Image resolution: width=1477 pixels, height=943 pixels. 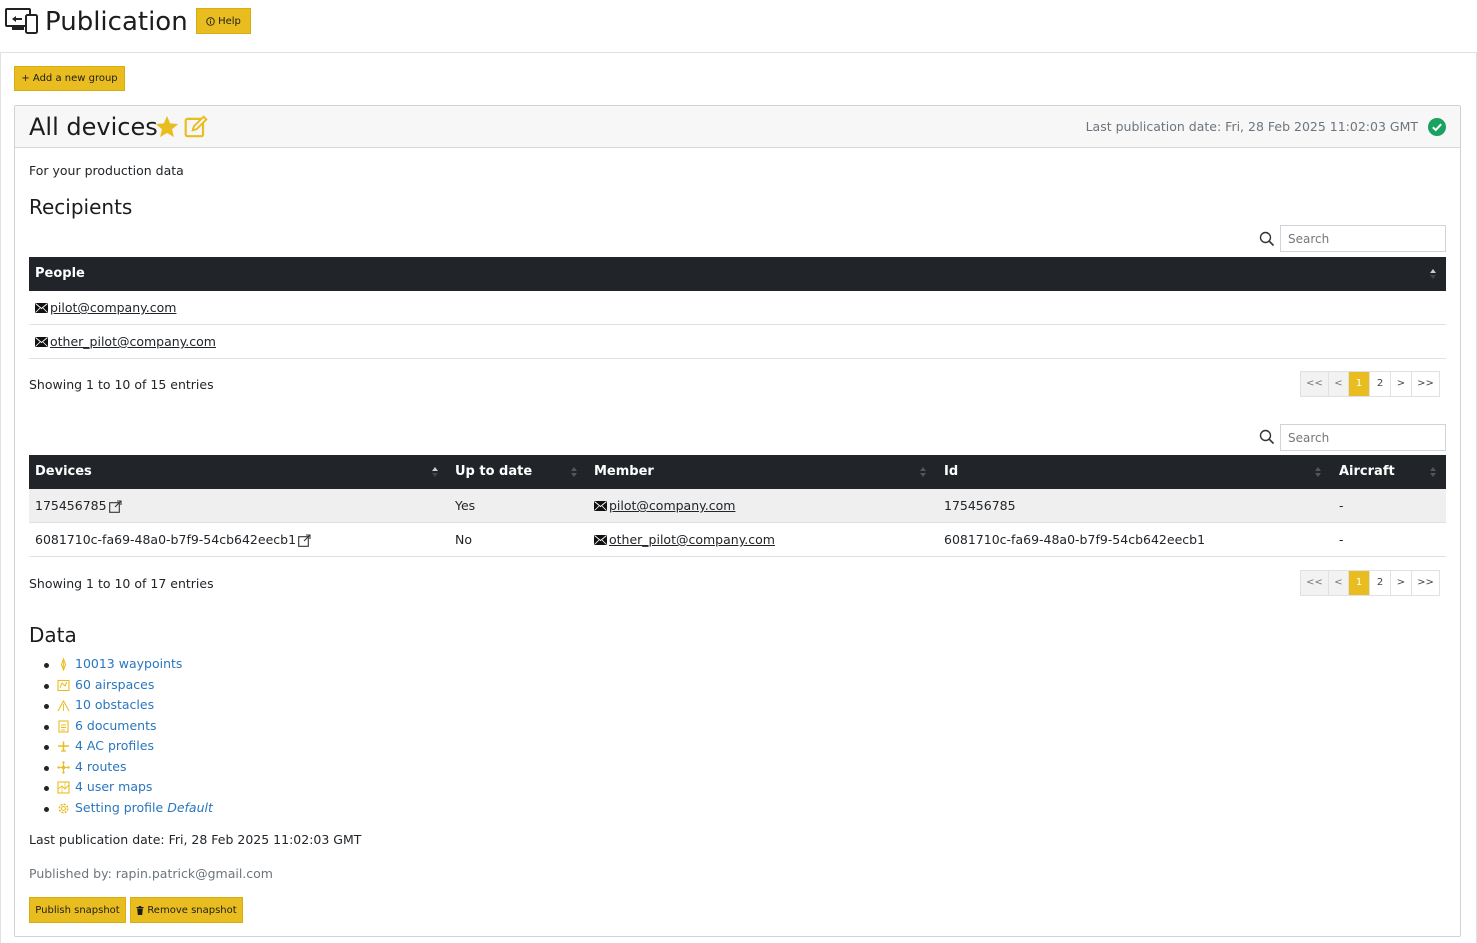 I want to click on devices-table-info: Showing 1 to 10 of 17 entries, so click(x=121, y=583).